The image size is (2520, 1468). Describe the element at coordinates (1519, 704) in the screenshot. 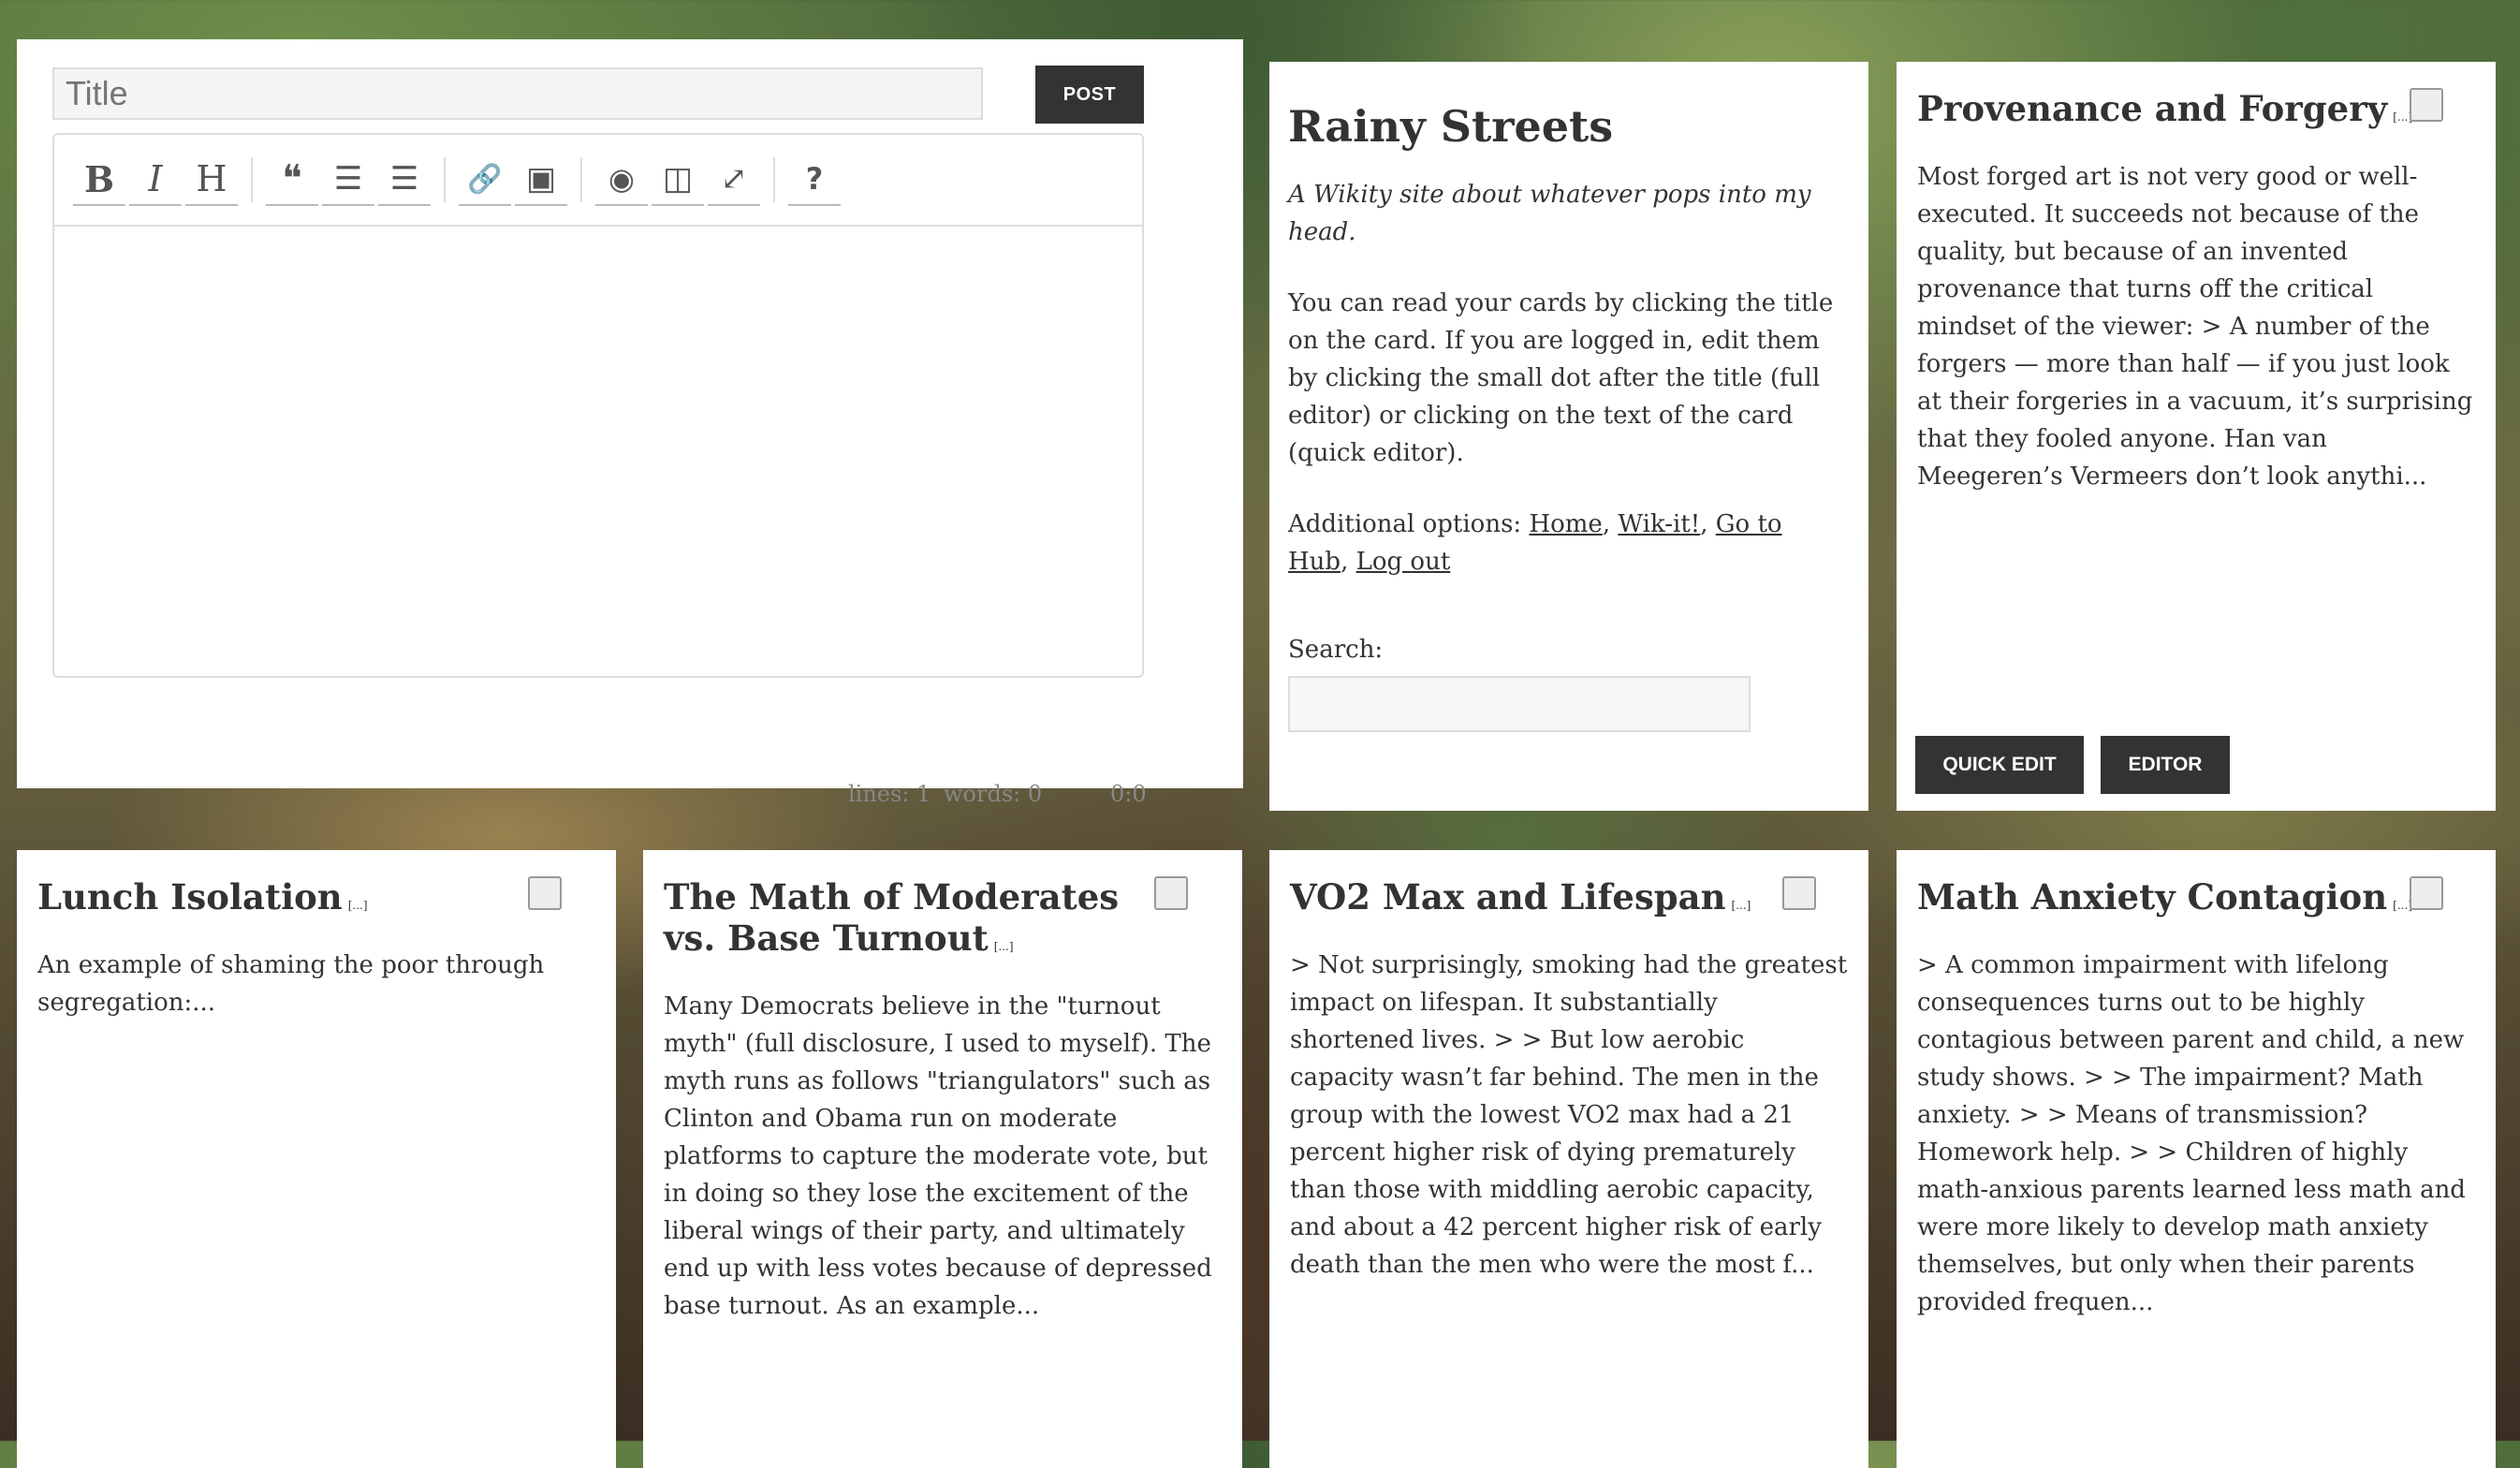

I see `search-input` at that location.